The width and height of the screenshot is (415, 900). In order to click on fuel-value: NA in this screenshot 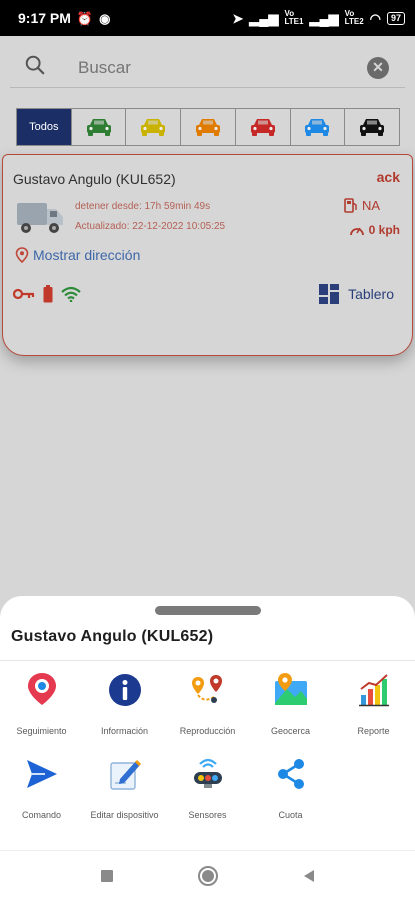, I will do `click(370, 205)`.